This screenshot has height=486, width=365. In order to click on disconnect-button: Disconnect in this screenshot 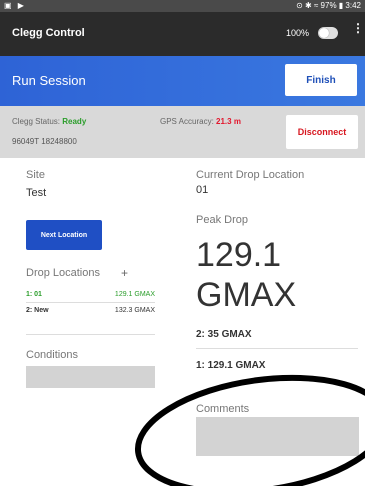, I will do `click(322, 132)`.